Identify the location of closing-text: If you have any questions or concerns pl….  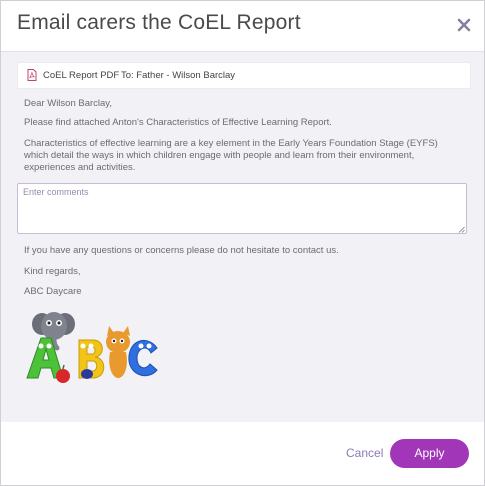
(181, 250).